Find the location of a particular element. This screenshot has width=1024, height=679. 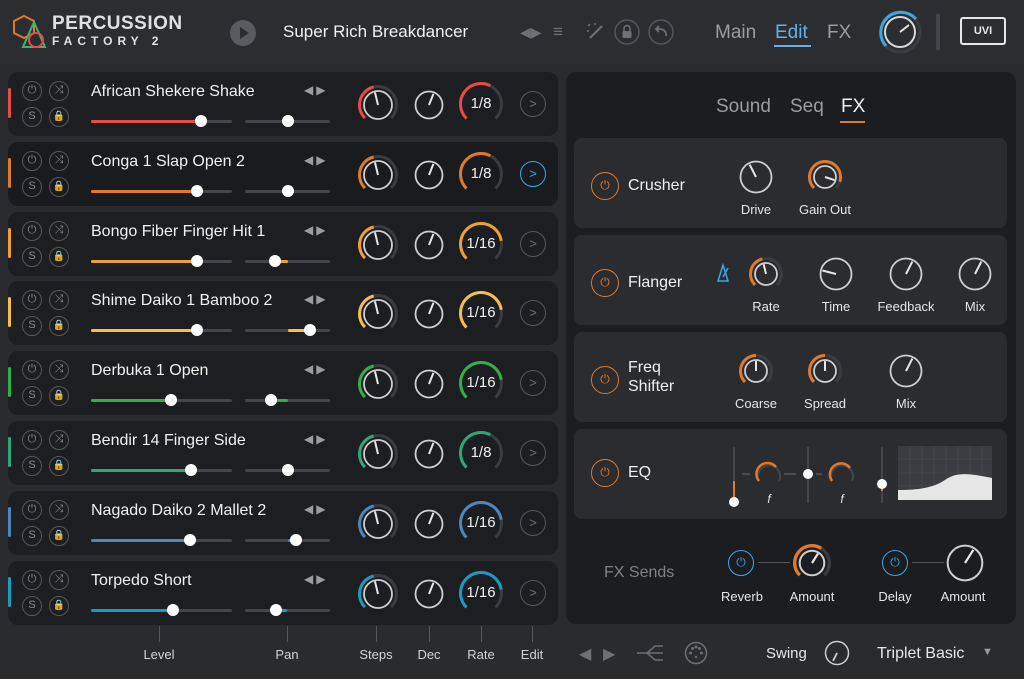

drive-knob is located at coordinates (756, 177).